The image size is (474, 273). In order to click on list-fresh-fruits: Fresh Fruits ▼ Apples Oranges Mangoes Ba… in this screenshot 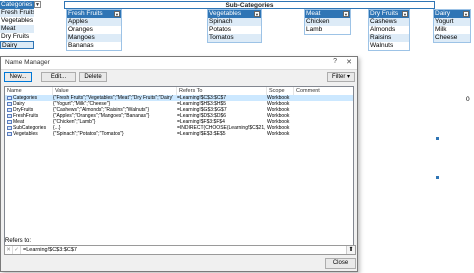, I will do `click(94, 30)`.